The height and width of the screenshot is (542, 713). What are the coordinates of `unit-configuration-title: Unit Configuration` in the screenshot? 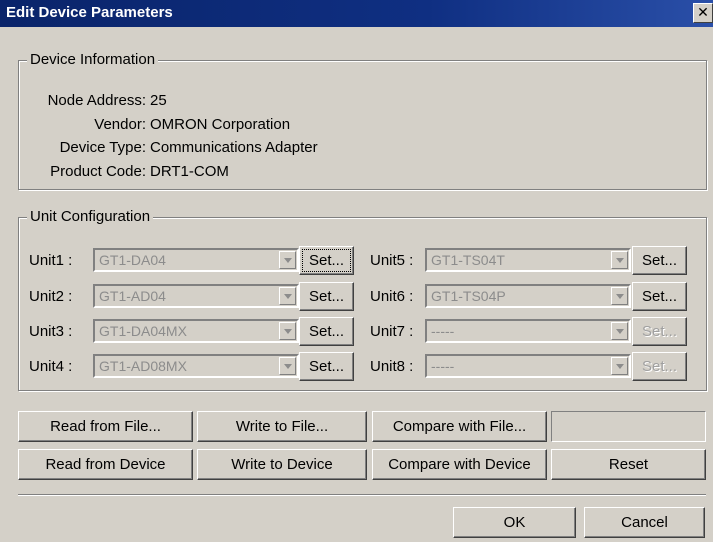 It's located at (90, 216).